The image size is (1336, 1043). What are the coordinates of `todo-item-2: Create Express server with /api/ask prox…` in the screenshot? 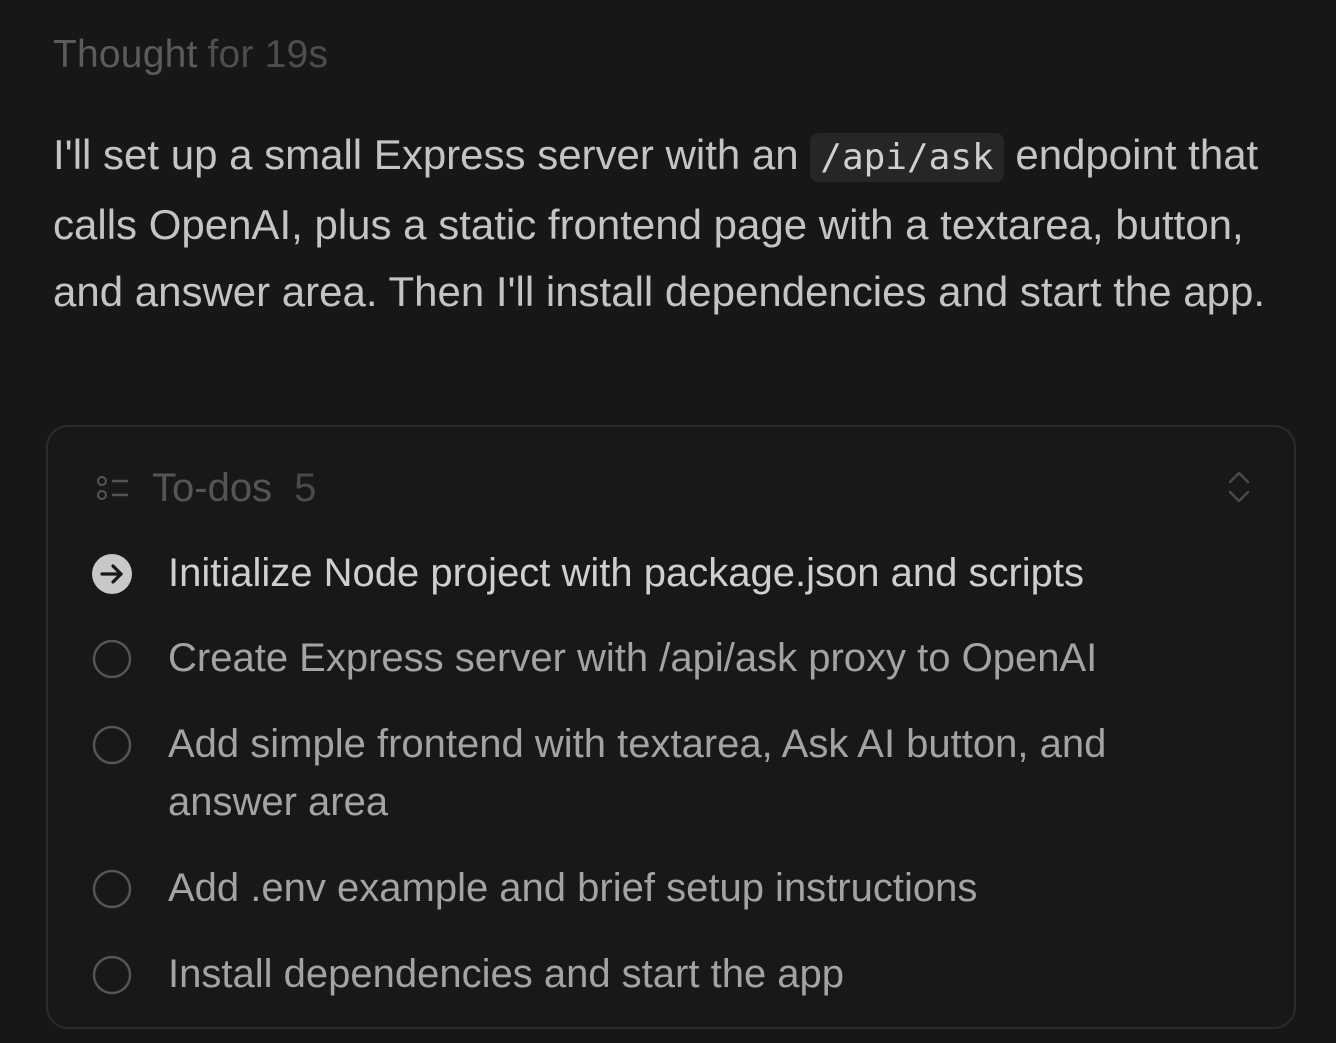 It's located at (667, 658).